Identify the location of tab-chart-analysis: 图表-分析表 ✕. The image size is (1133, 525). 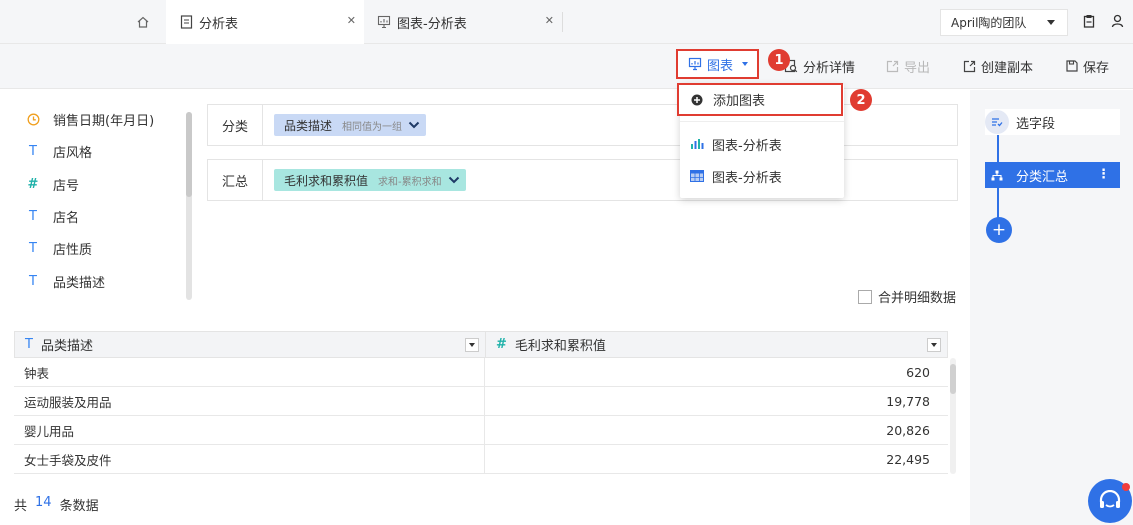
(463, 22).